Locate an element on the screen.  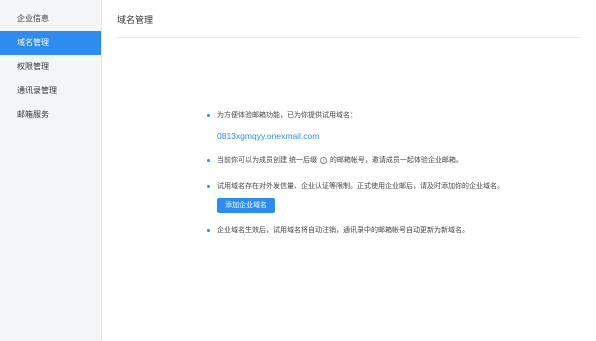
sidebar-item-mailbox-service: 邮箱服务 is located at coordinates (50, 115).